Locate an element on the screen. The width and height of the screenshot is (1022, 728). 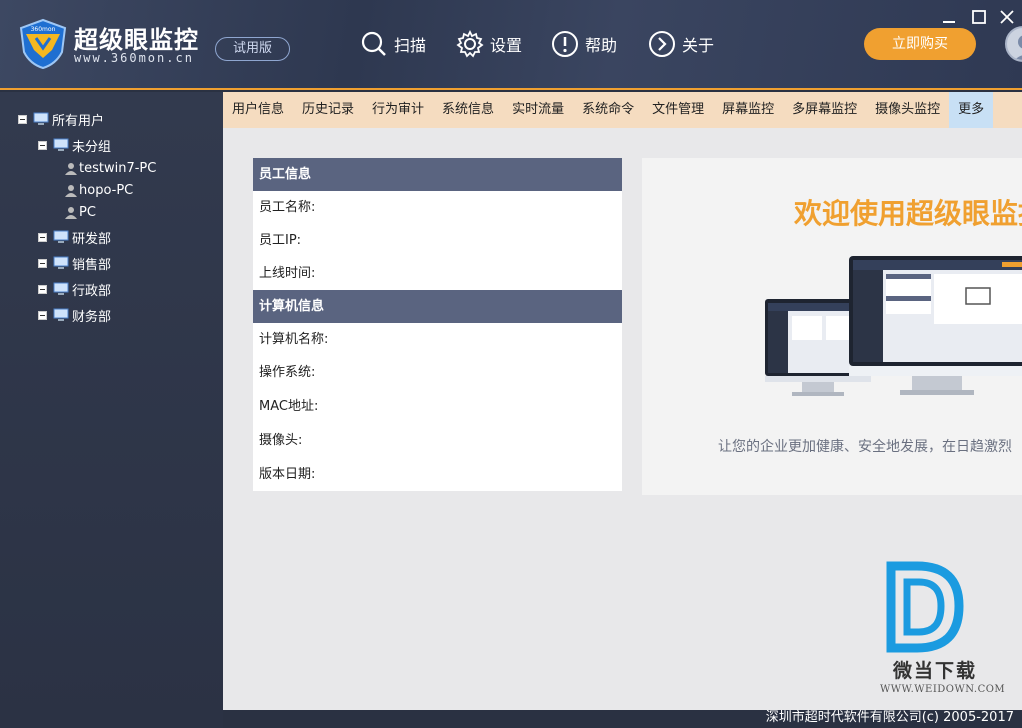
scan-button: 扫描 is located at coordinates (393, 44).